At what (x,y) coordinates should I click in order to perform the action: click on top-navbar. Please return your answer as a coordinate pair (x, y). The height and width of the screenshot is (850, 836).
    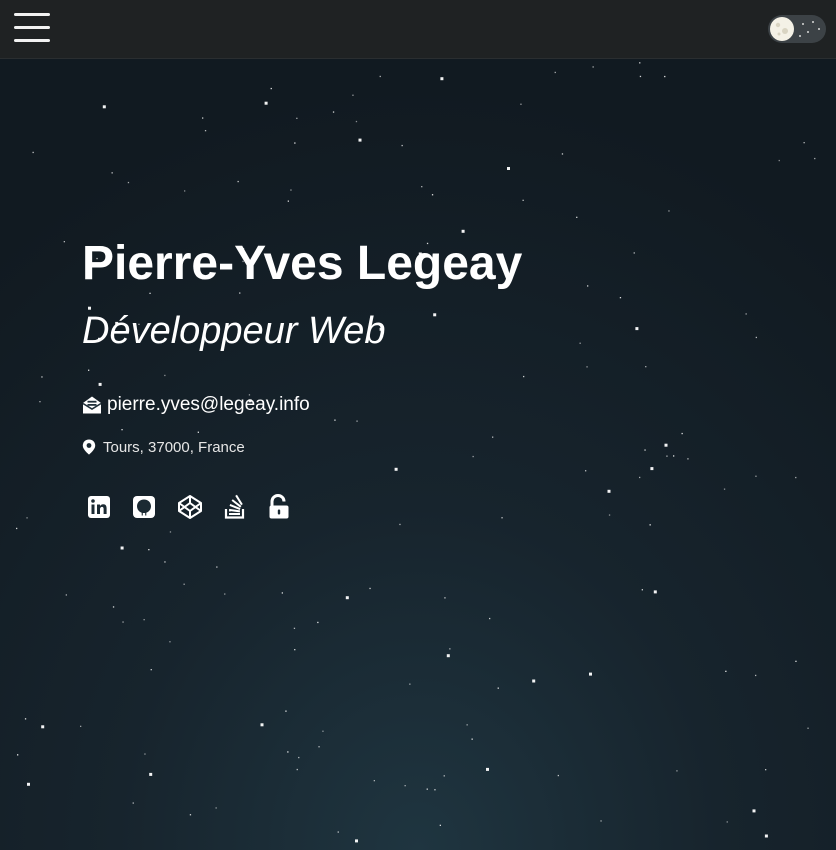
    Looking at the image, I should click on (418, 29).